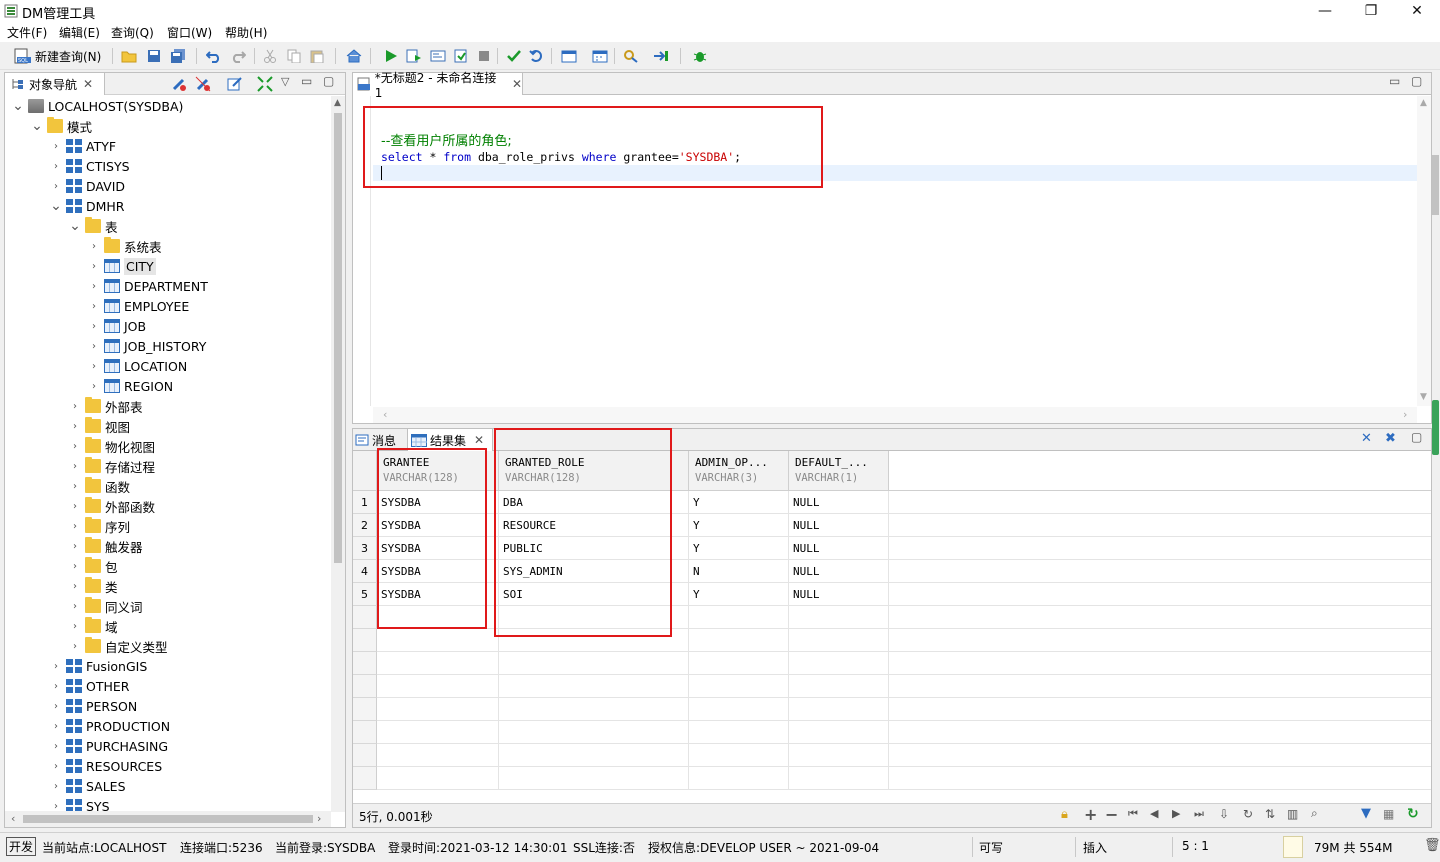 The height and width of the screenshot is (862, 1440). I want to click on tree-vertical-scrollbar: ▲, so click(338, 454).